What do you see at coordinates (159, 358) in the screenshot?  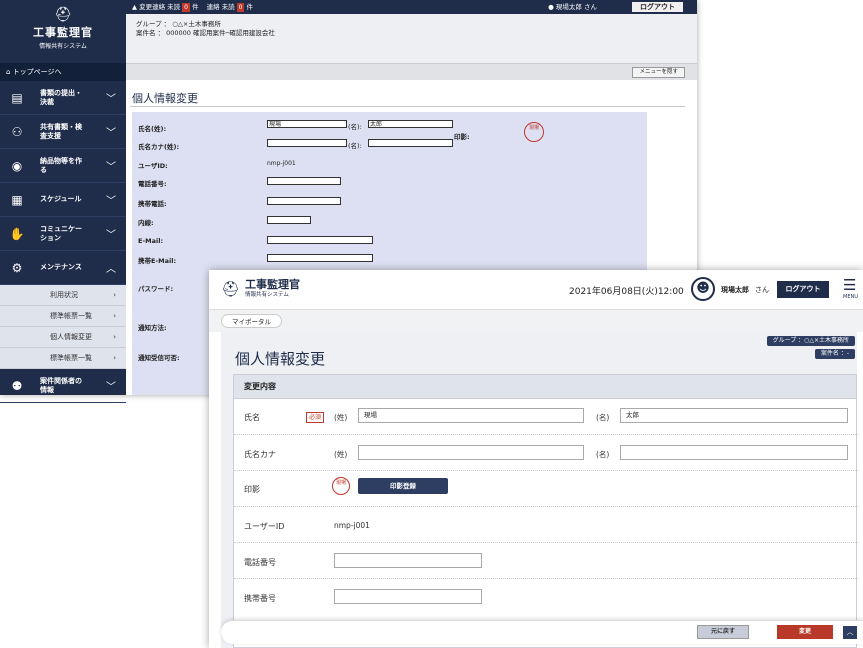 I see `old-notify-time-label: 通知受信可否:` at bounding box center [159, 358].